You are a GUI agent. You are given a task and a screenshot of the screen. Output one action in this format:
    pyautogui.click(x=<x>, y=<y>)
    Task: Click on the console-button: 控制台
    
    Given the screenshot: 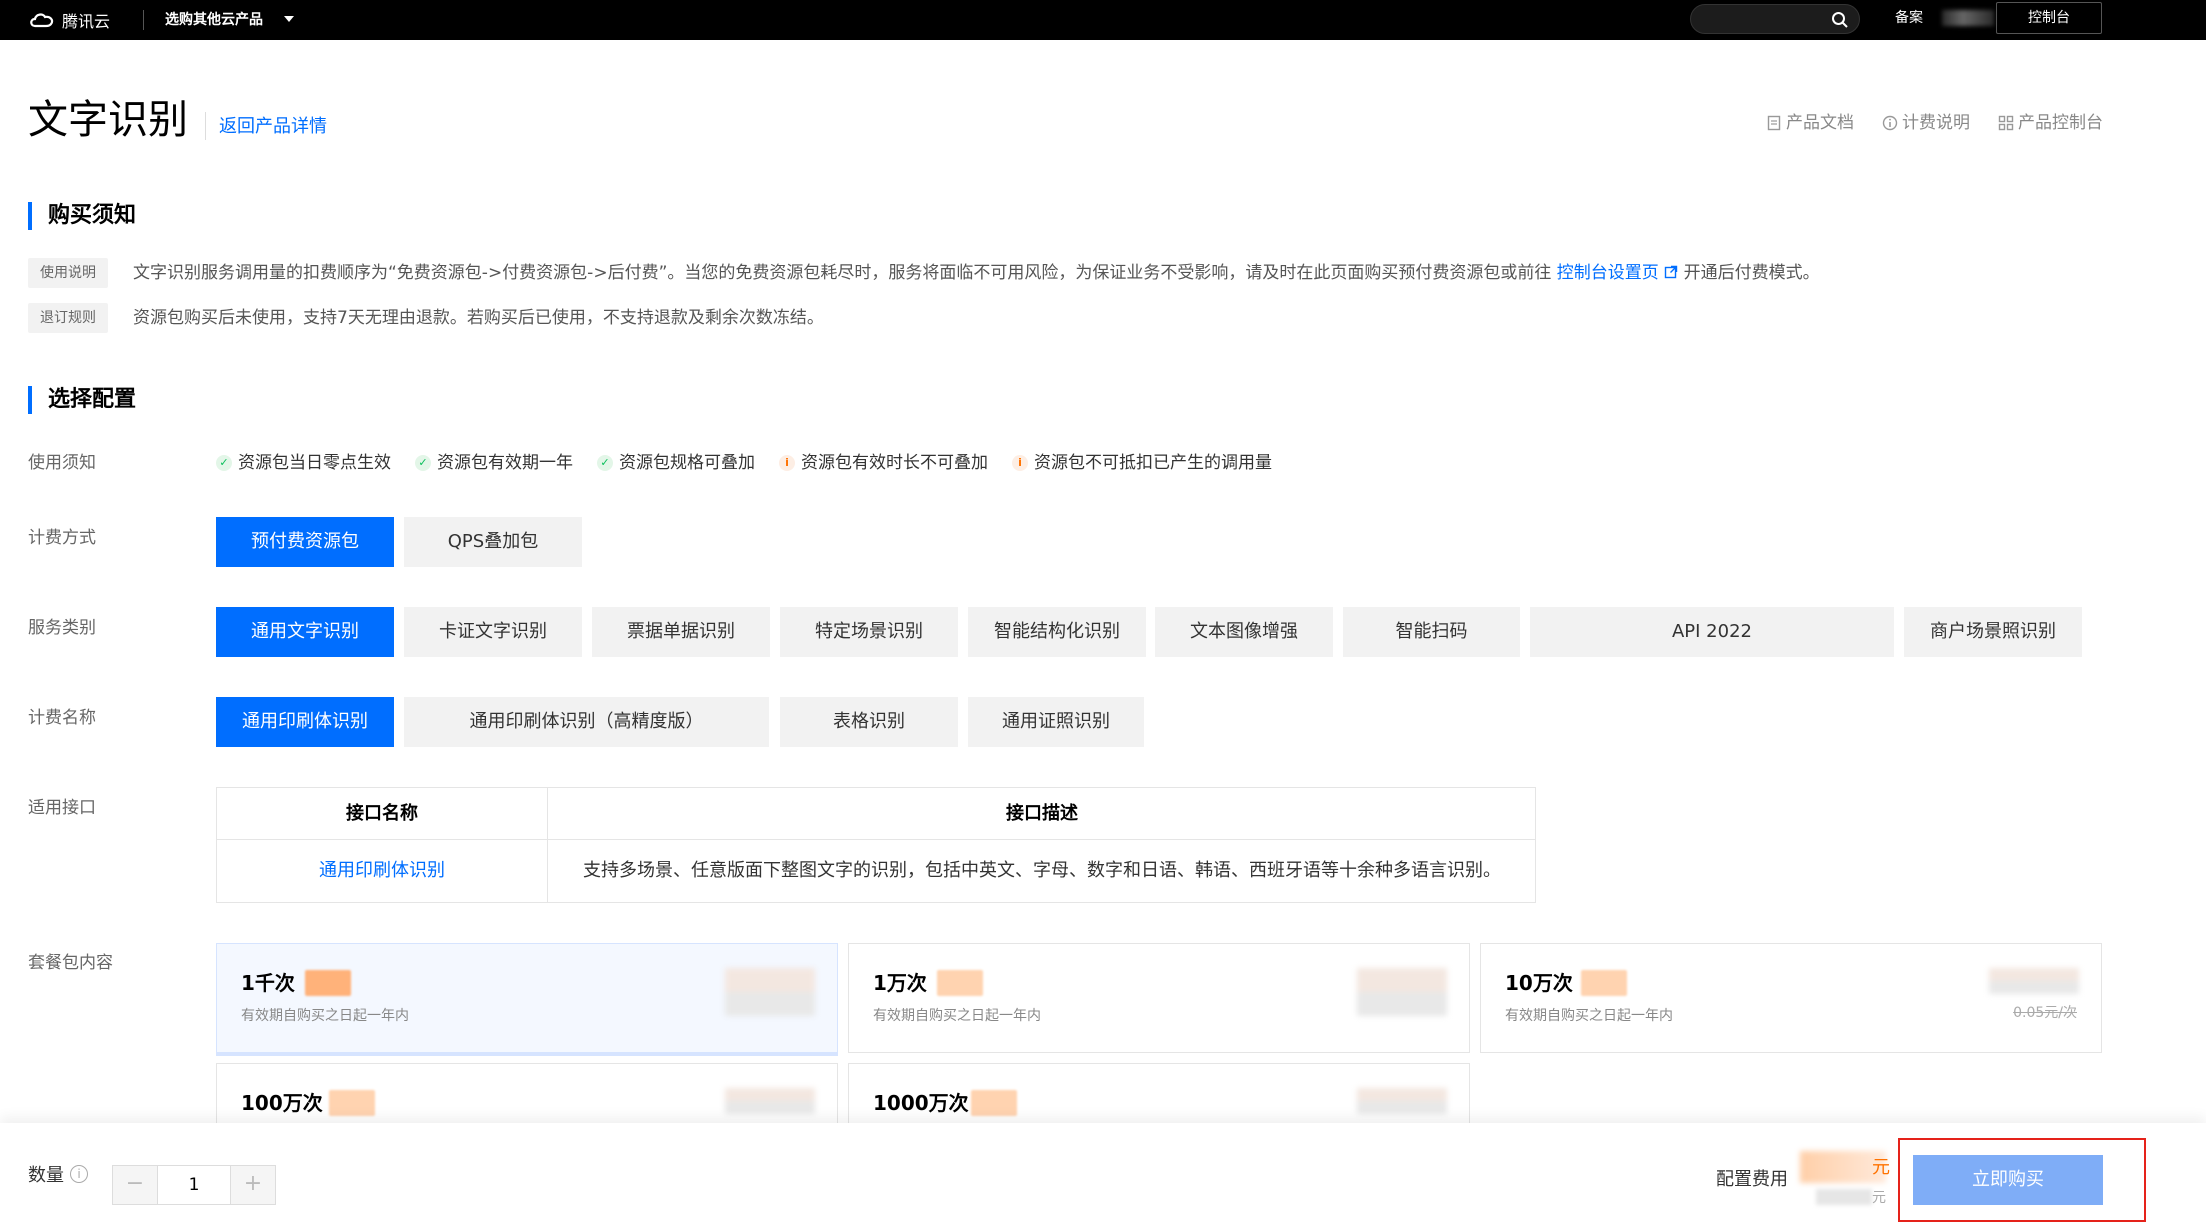 What is the action you would take?
    pyautogui.click(x=2049, y=18)
    